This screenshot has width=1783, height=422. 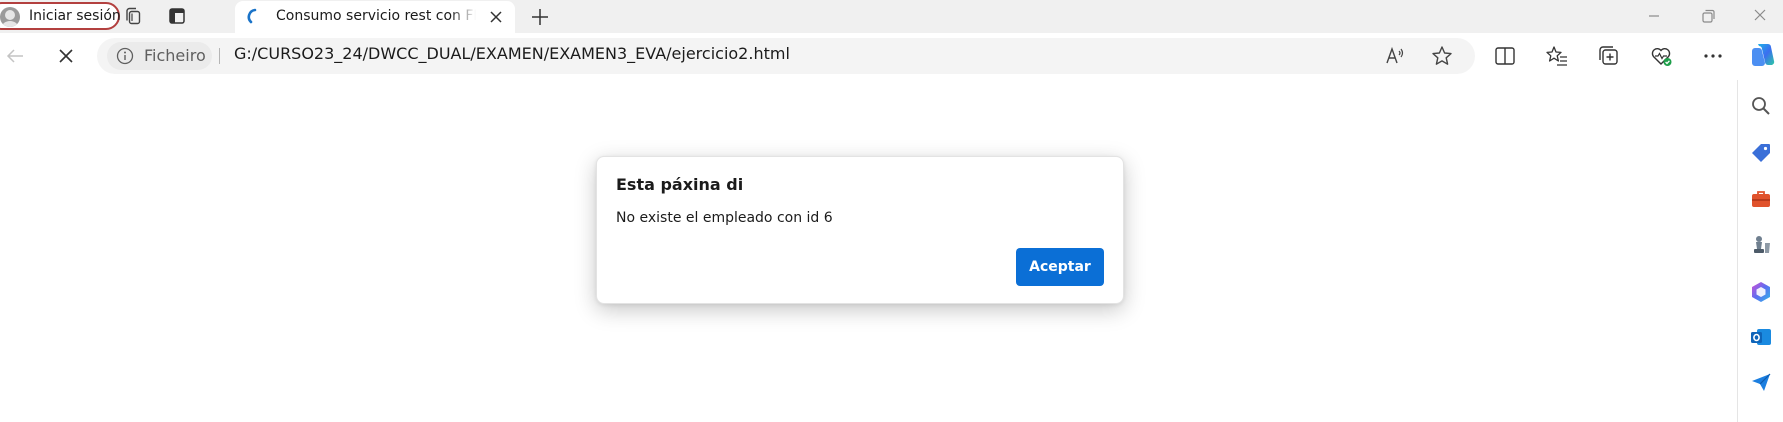 What do you see at coordinates (1060, 267) in the screenshot?
I see `accept-button: Aceptar` at bounding box center [1060, 267].